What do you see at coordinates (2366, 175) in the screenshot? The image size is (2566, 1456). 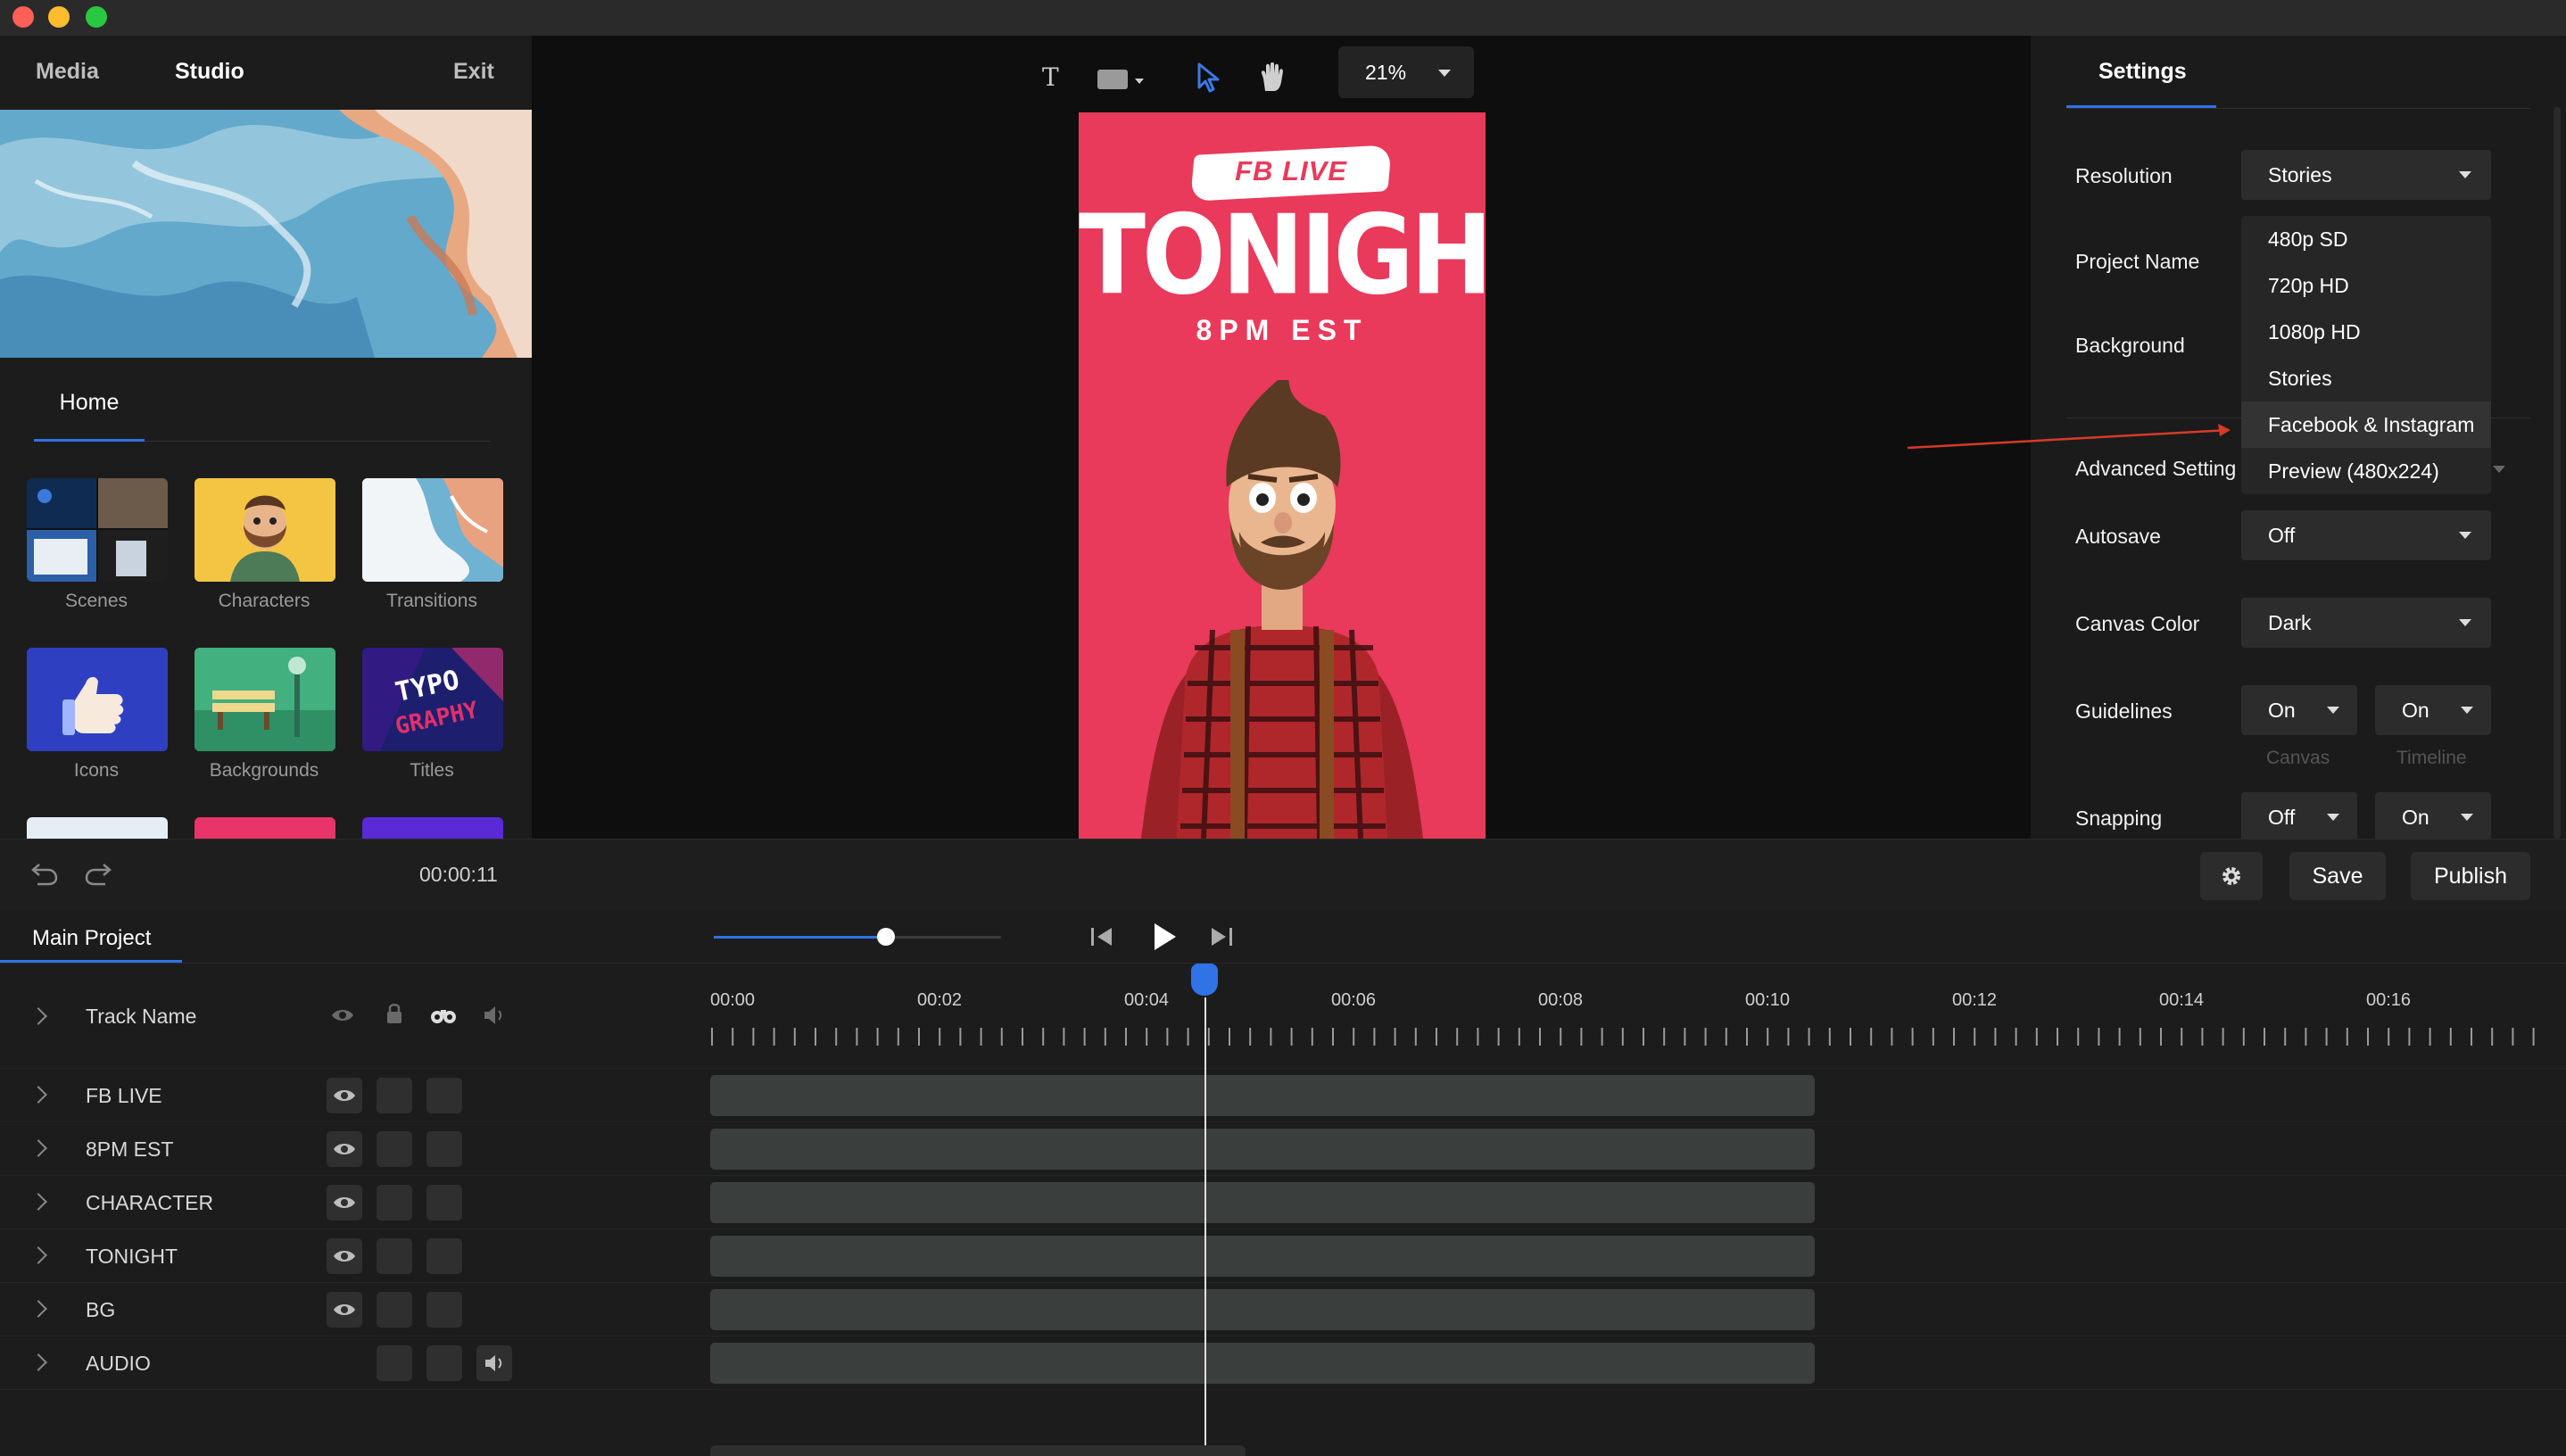 I see `resolution-select: Stories` at bounding box center [2366, 175].